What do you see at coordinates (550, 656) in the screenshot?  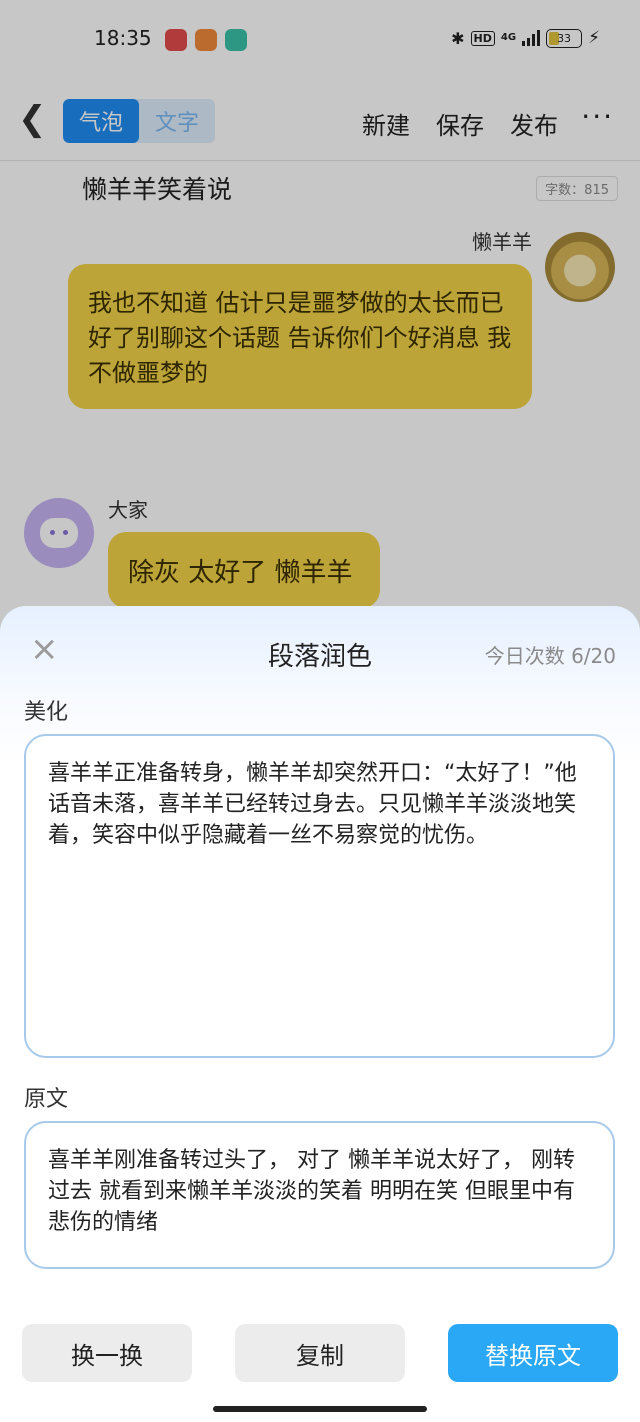 I see `daily-quota: 今日次数 6/20` at bounding box center [550, 656].